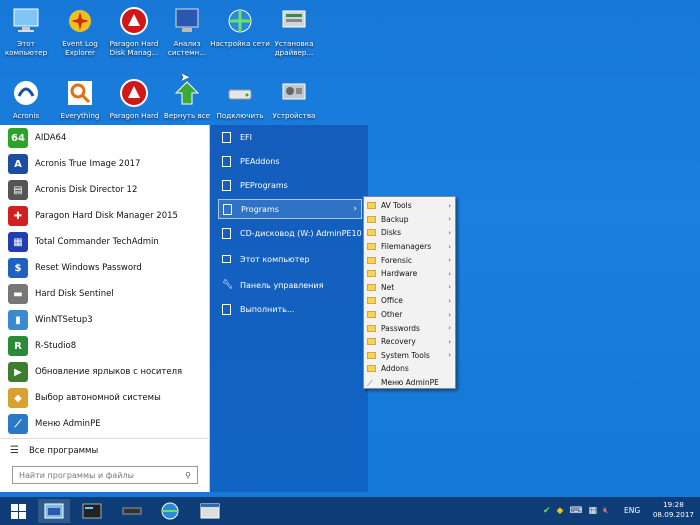 The height and width of the screenshot is (525, 700). I want to click on start-program-item: ▦ Total Commander TechAdmin, so click(104, 242).